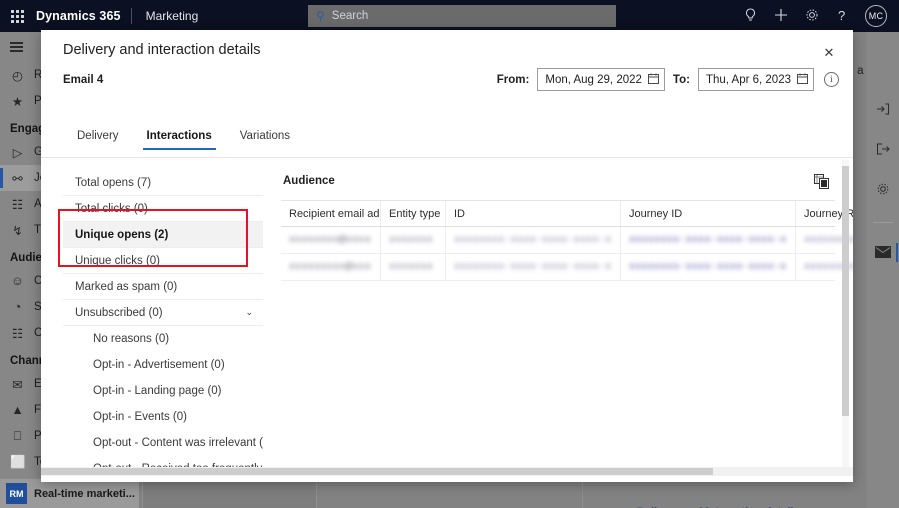 The width and height of the screenshot is (899, 508). What do you see at coordinates (821, 181) in the screenshot?
I see `export-to-excel-icon` at bounding box center [821, 181].